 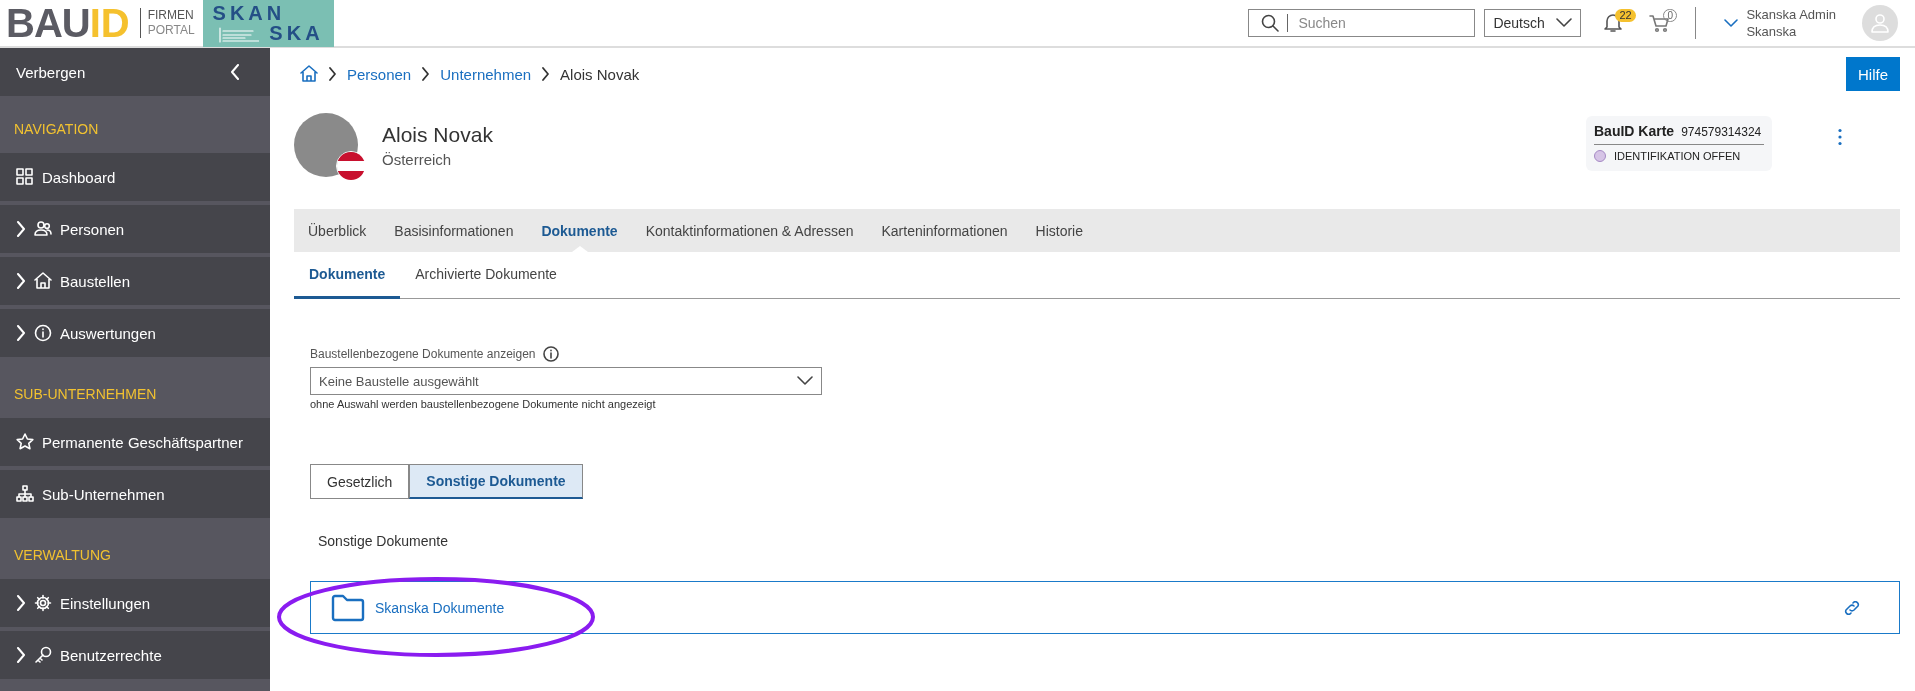 I want to click on card-status: IDENTIFIKATION OFFEN, so click(x=1677, y=156).